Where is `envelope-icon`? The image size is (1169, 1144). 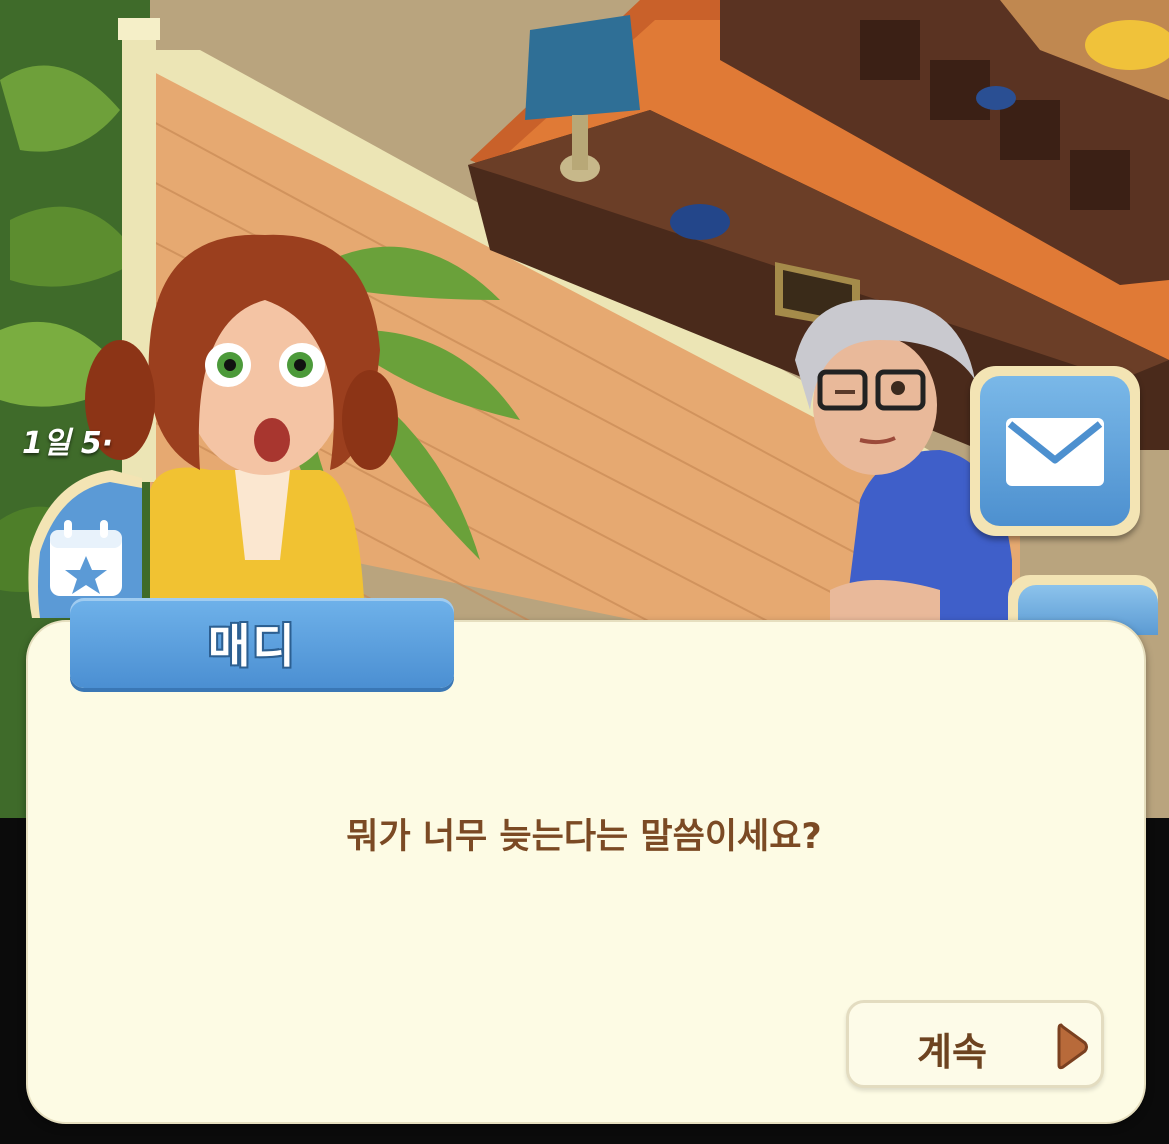 envelope-icon is located at coordinates (1055, 452).